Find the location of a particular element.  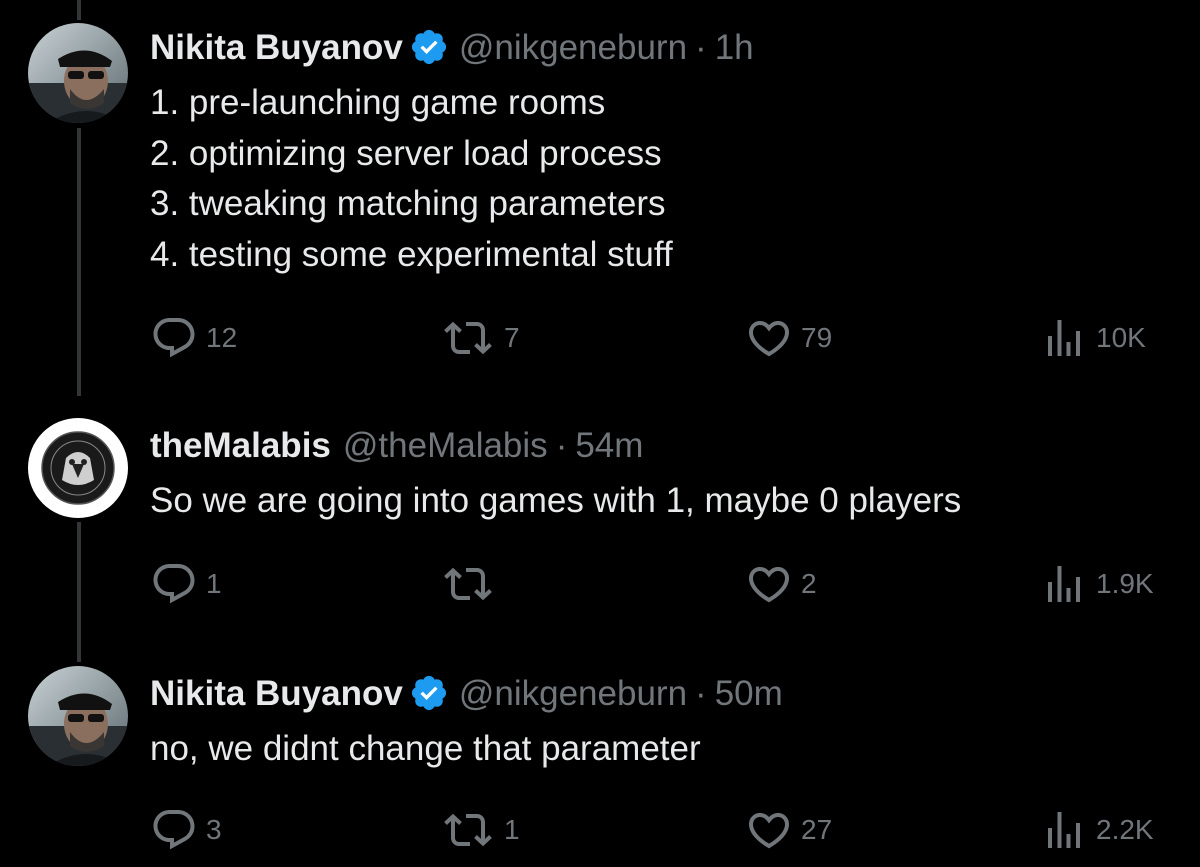

like-button: 27 is located at coordinates (788, 830).